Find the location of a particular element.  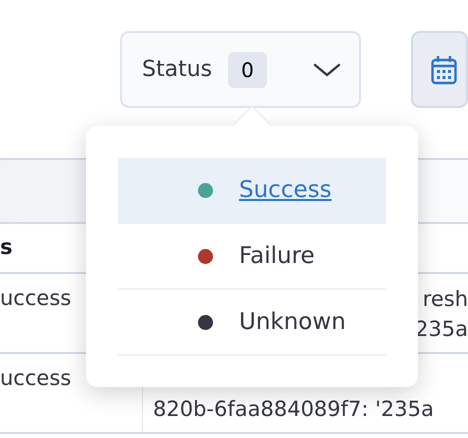

status-filter-button: Status 0 is located at coordinates (241, 69).